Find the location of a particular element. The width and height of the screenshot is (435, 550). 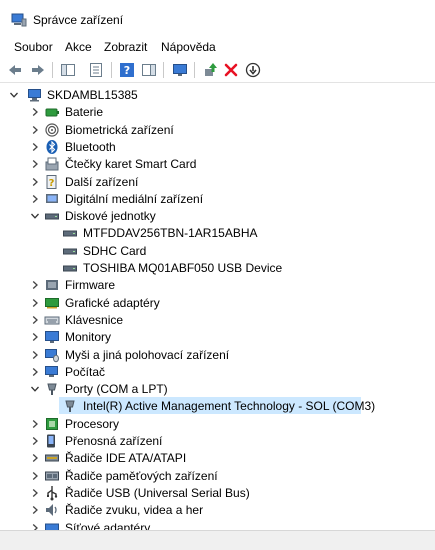

ide-controller-icon is located at coordinates (52, 458).